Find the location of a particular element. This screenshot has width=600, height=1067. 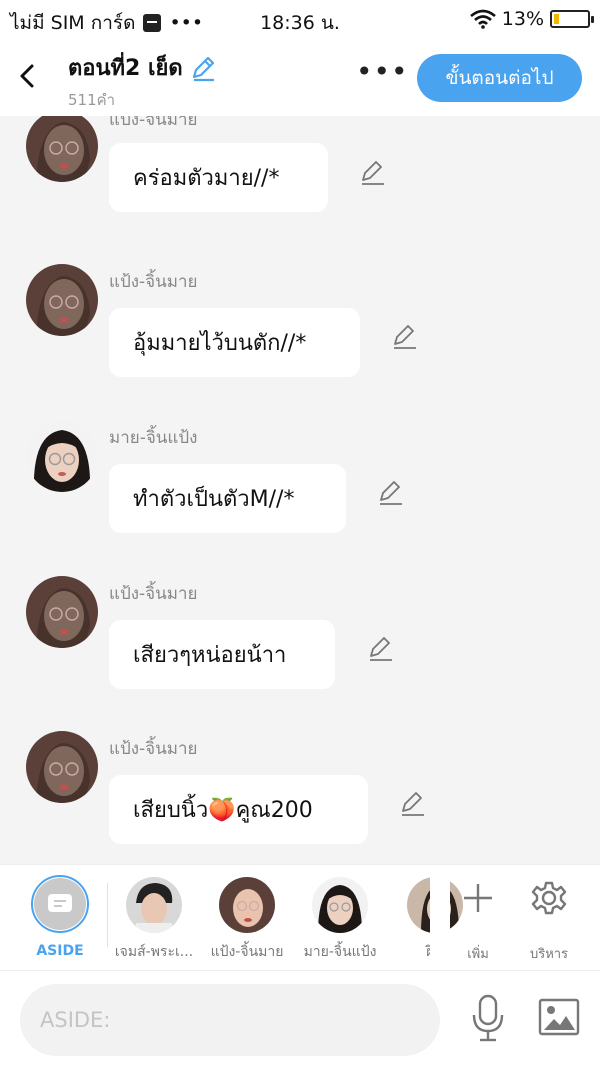

more-options-button: ••• is located at coordinates (382, 73).